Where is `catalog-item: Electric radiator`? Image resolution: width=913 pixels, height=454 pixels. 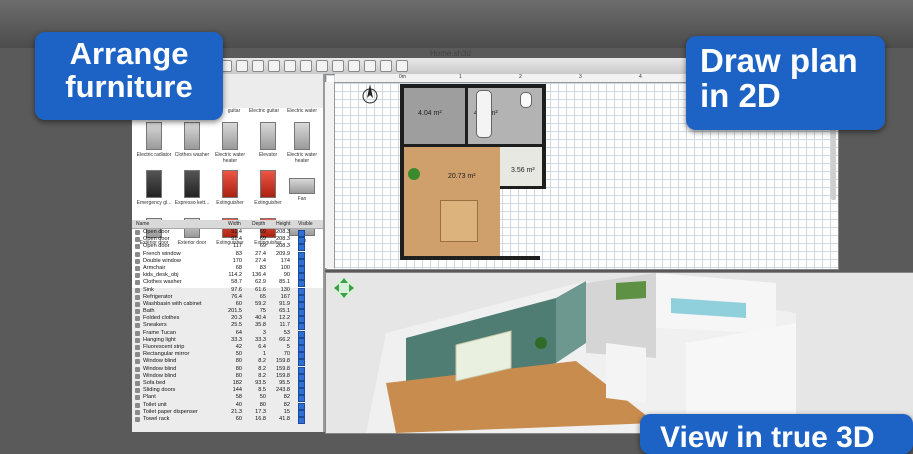 catalog-item: Electric radiator is located at coordinates (154, 142).